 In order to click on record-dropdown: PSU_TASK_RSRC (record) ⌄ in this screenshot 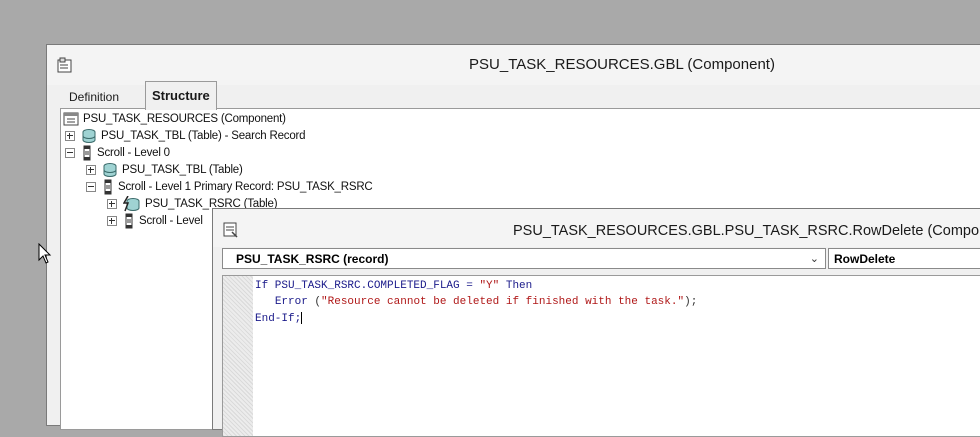, I will do `click(524, 258)`.